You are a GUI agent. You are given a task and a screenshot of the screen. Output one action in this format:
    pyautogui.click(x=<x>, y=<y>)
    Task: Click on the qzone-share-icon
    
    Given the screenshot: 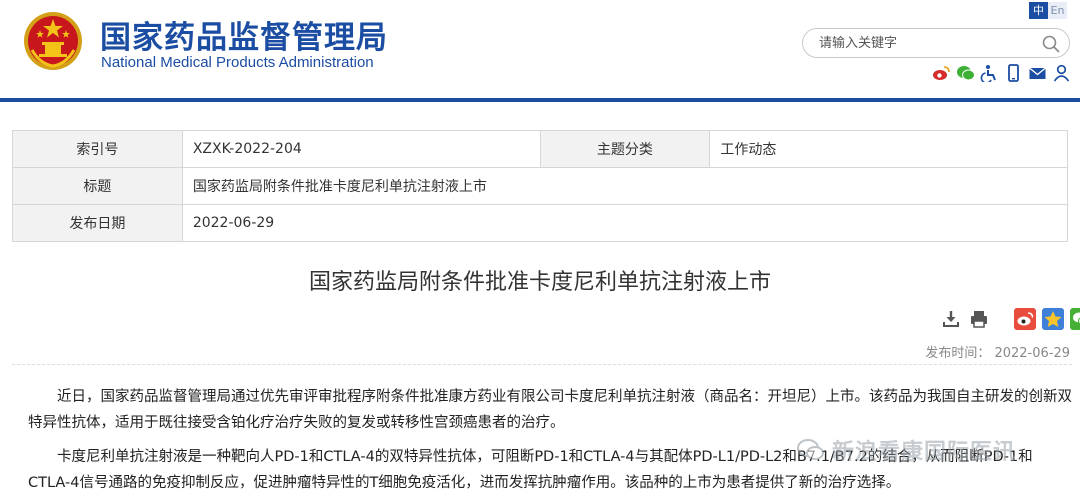 What is the action you would take?
    pyautogui.click(x=1053, y=319)
    